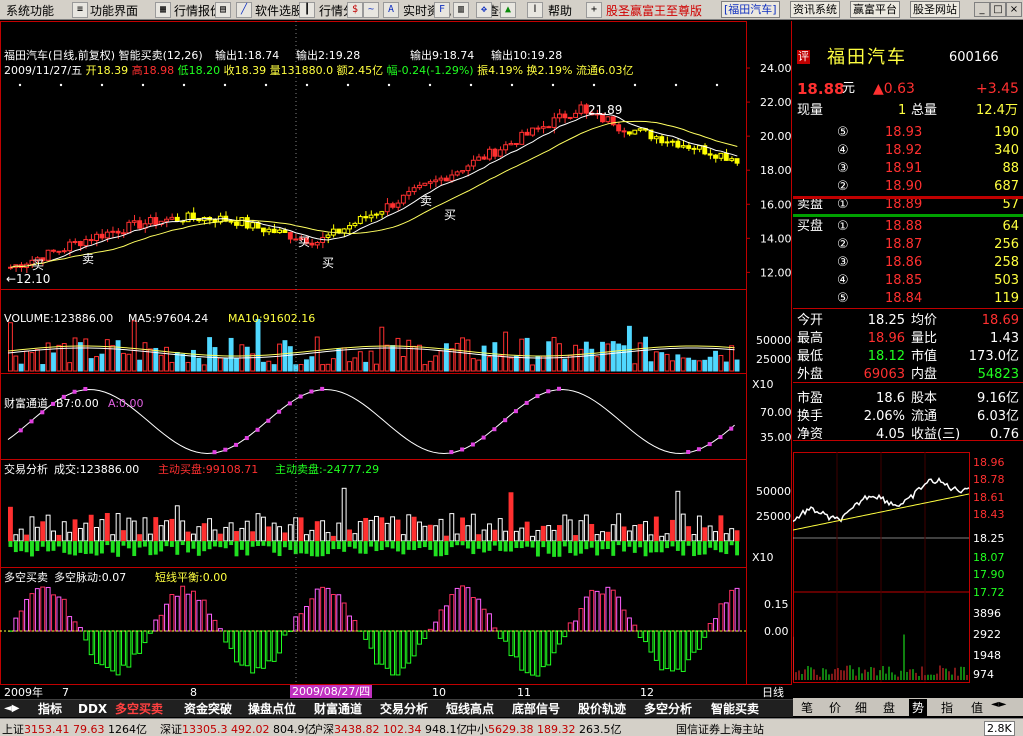 Image resolution: width=1023 pixels, height=736 pixels. Describe the element at coordinates (484, 10) in the screenshot. I see `move-icon: ✥` at that location.